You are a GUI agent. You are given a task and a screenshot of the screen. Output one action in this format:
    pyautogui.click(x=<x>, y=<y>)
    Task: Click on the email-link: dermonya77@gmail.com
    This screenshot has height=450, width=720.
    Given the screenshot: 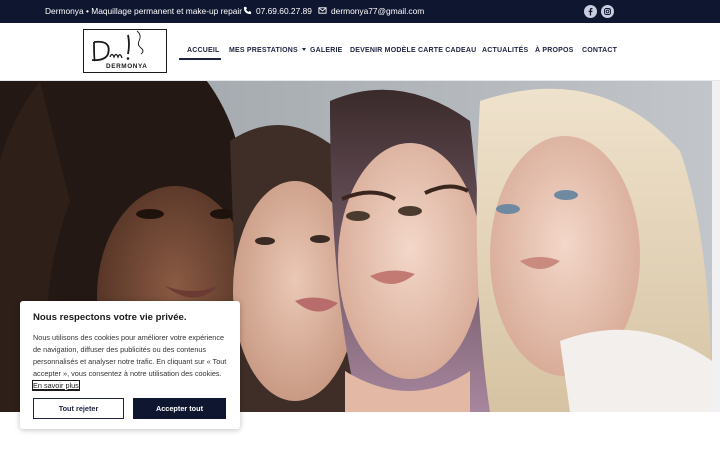 What is the action you would take?
    pyautogui.click(x=371, y=11)
    